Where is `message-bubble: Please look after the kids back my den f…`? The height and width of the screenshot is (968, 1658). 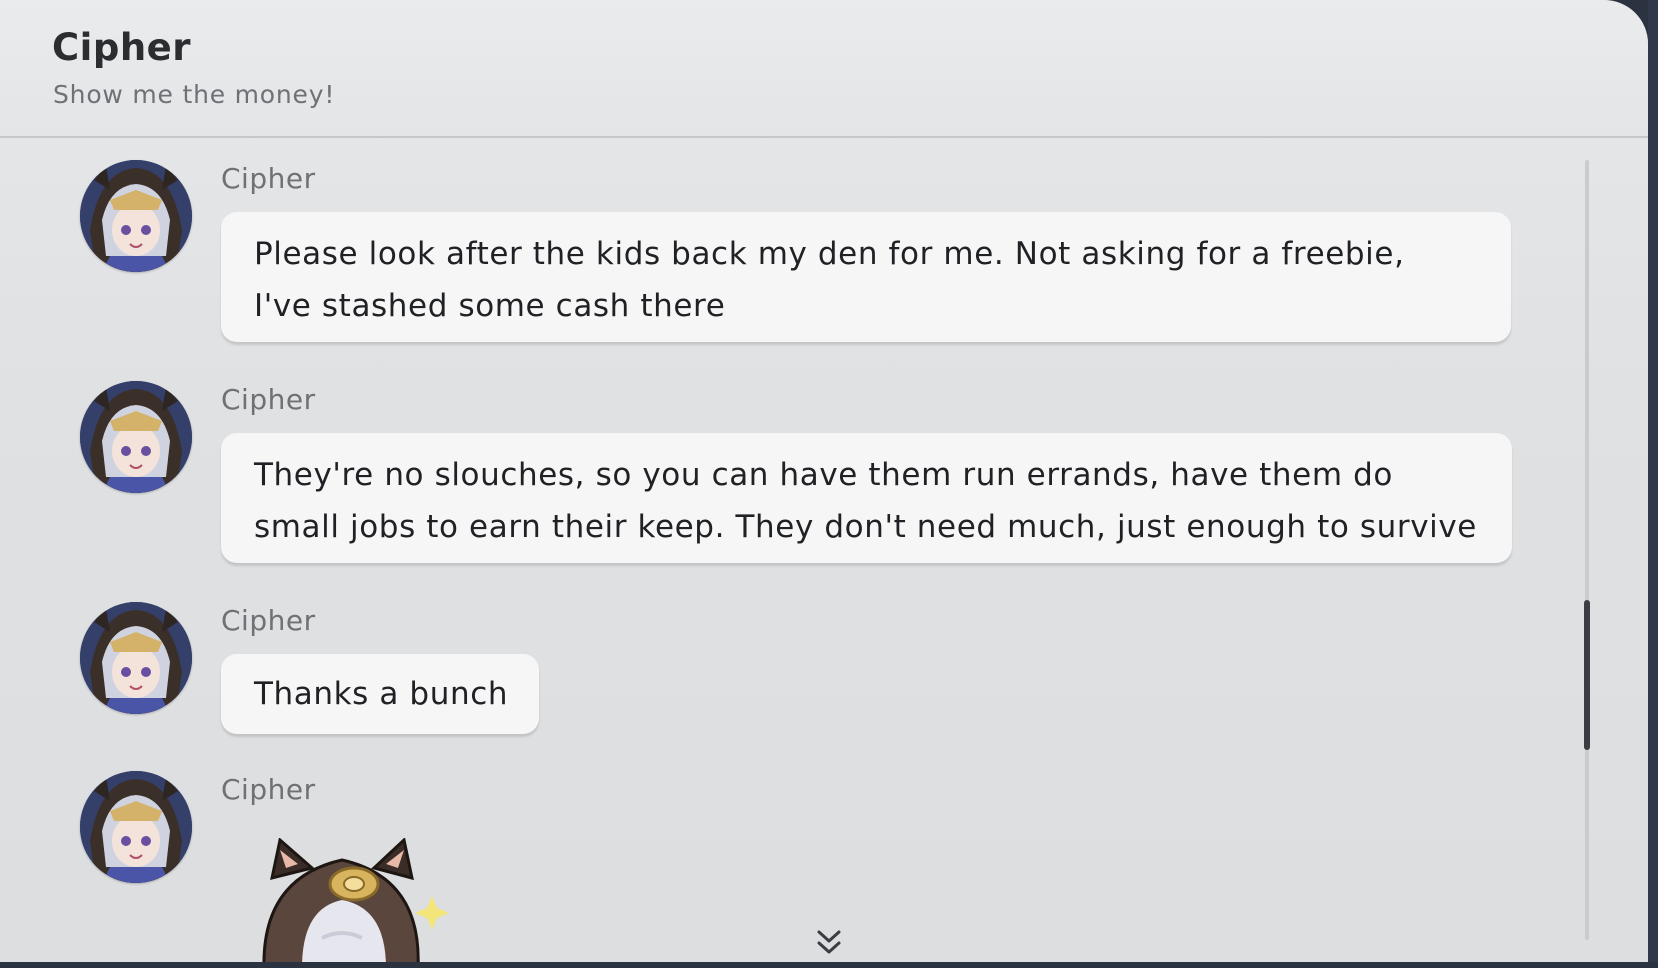 message-bubble: Please look after the kids back my den f… is located at coordinates (866, 277).